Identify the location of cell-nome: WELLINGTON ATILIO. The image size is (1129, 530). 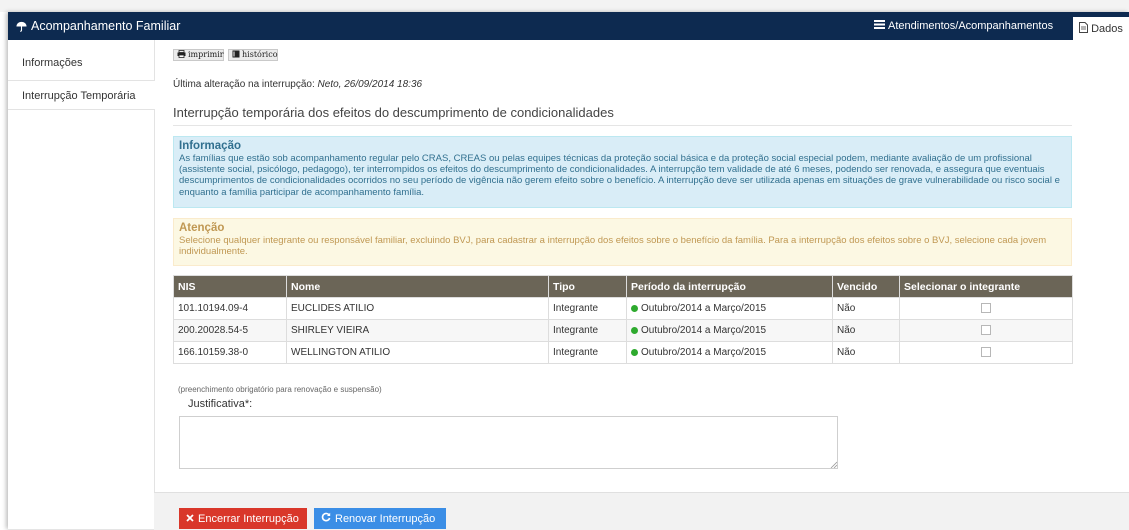
(417, 352).